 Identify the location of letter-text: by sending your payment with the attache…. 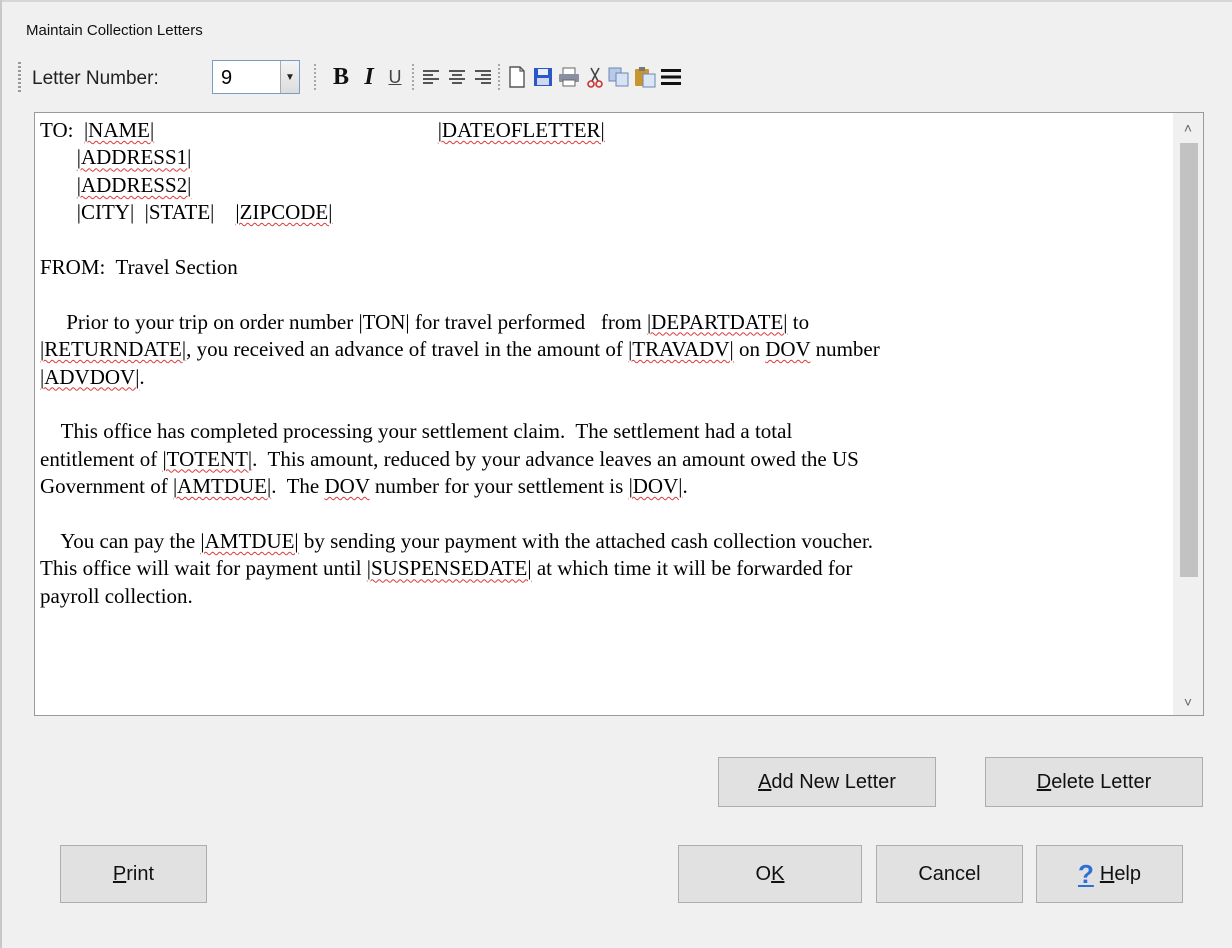
(586, 540).